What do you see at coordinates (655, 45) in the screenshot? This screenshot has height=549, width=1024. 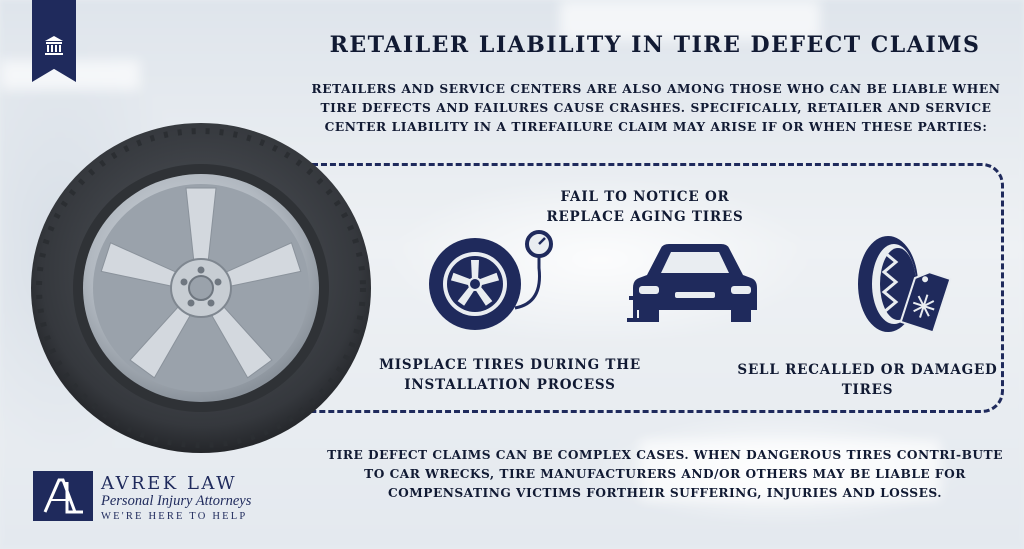 I see `page-title: RETAILER LIABILITY IN TIRE DEFECT CLAIMS` at bounding box center [655, 45].